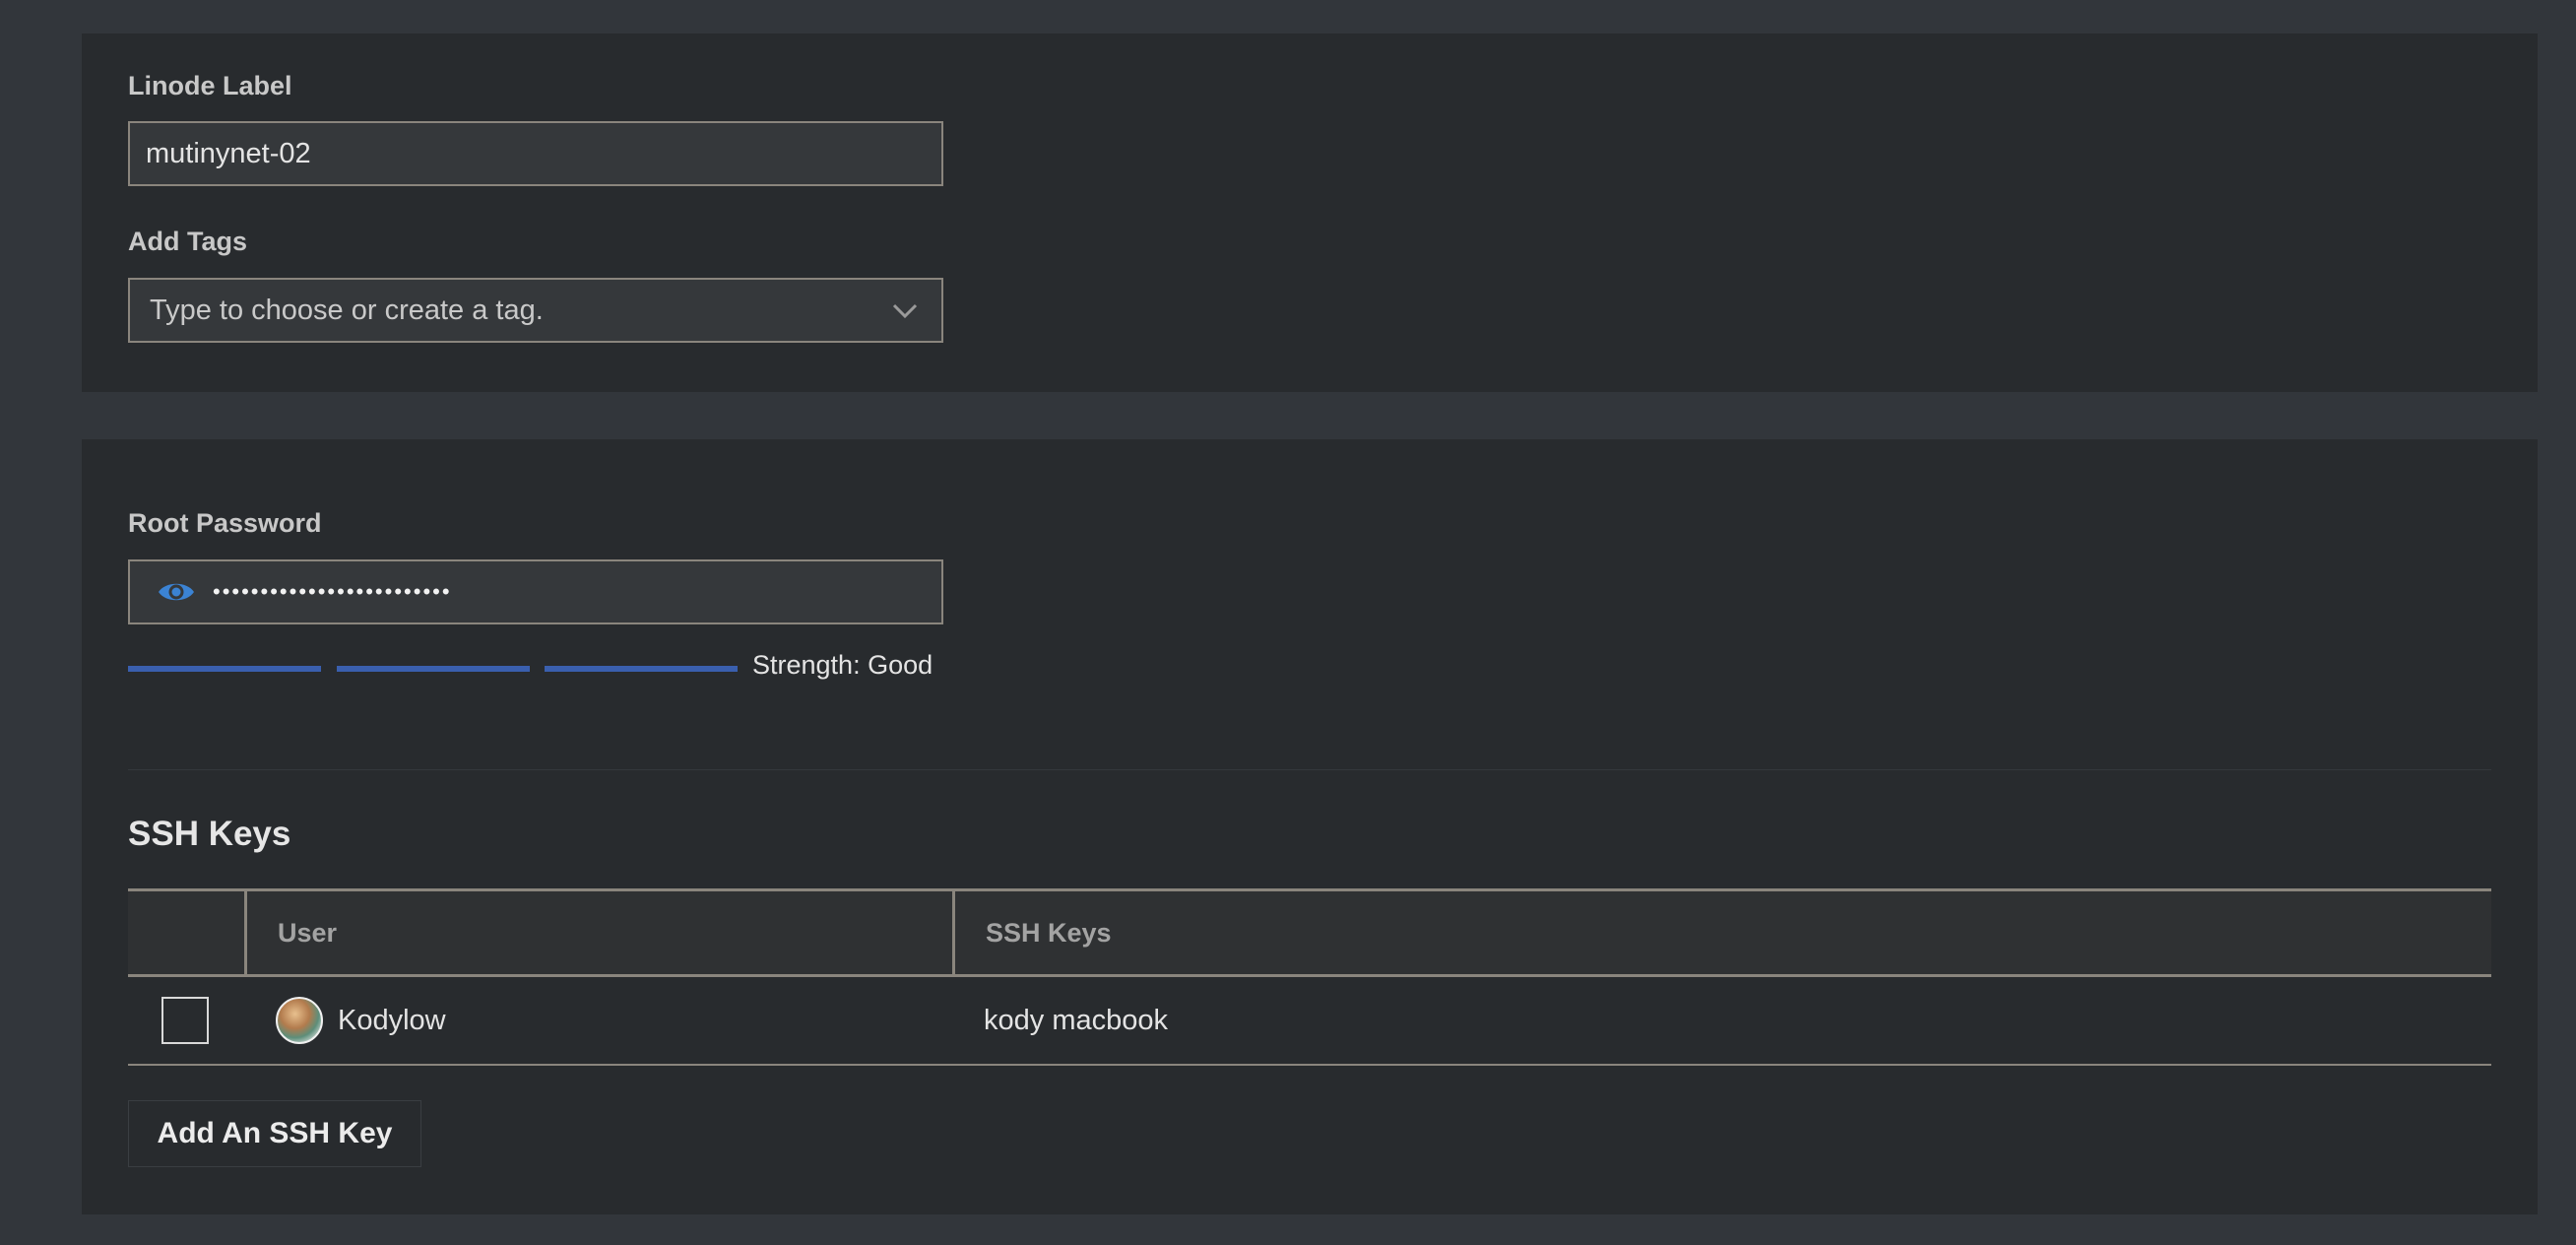 Image resolution: width=2576 pixels, height=1245 pixels. I want to click on linode-label-input: mutinynet-02, so click(535, 154).